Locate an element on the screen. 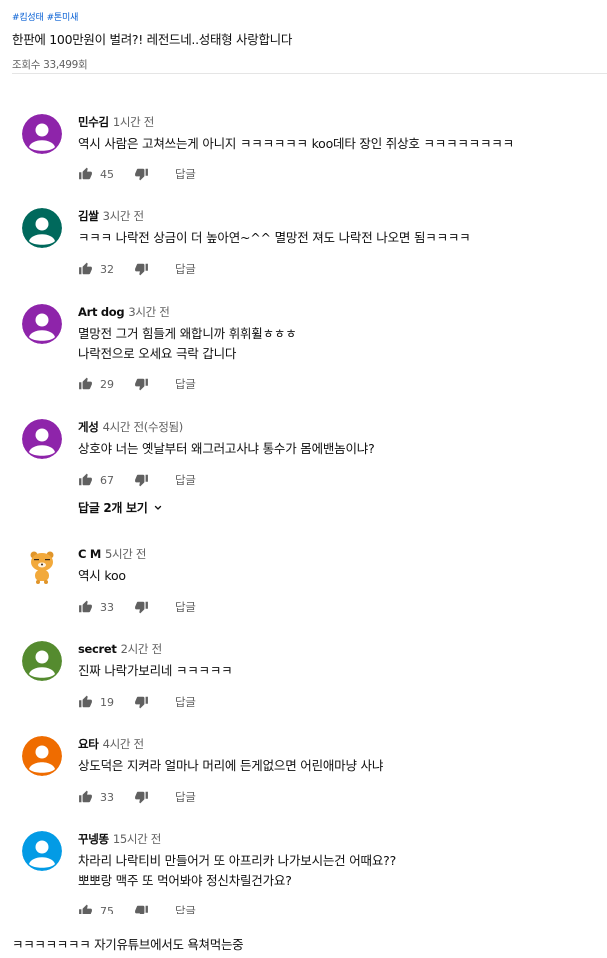 The width and height of the screenshot is (607, 958). chevron-down-icon is located at coordinates (157, 507).